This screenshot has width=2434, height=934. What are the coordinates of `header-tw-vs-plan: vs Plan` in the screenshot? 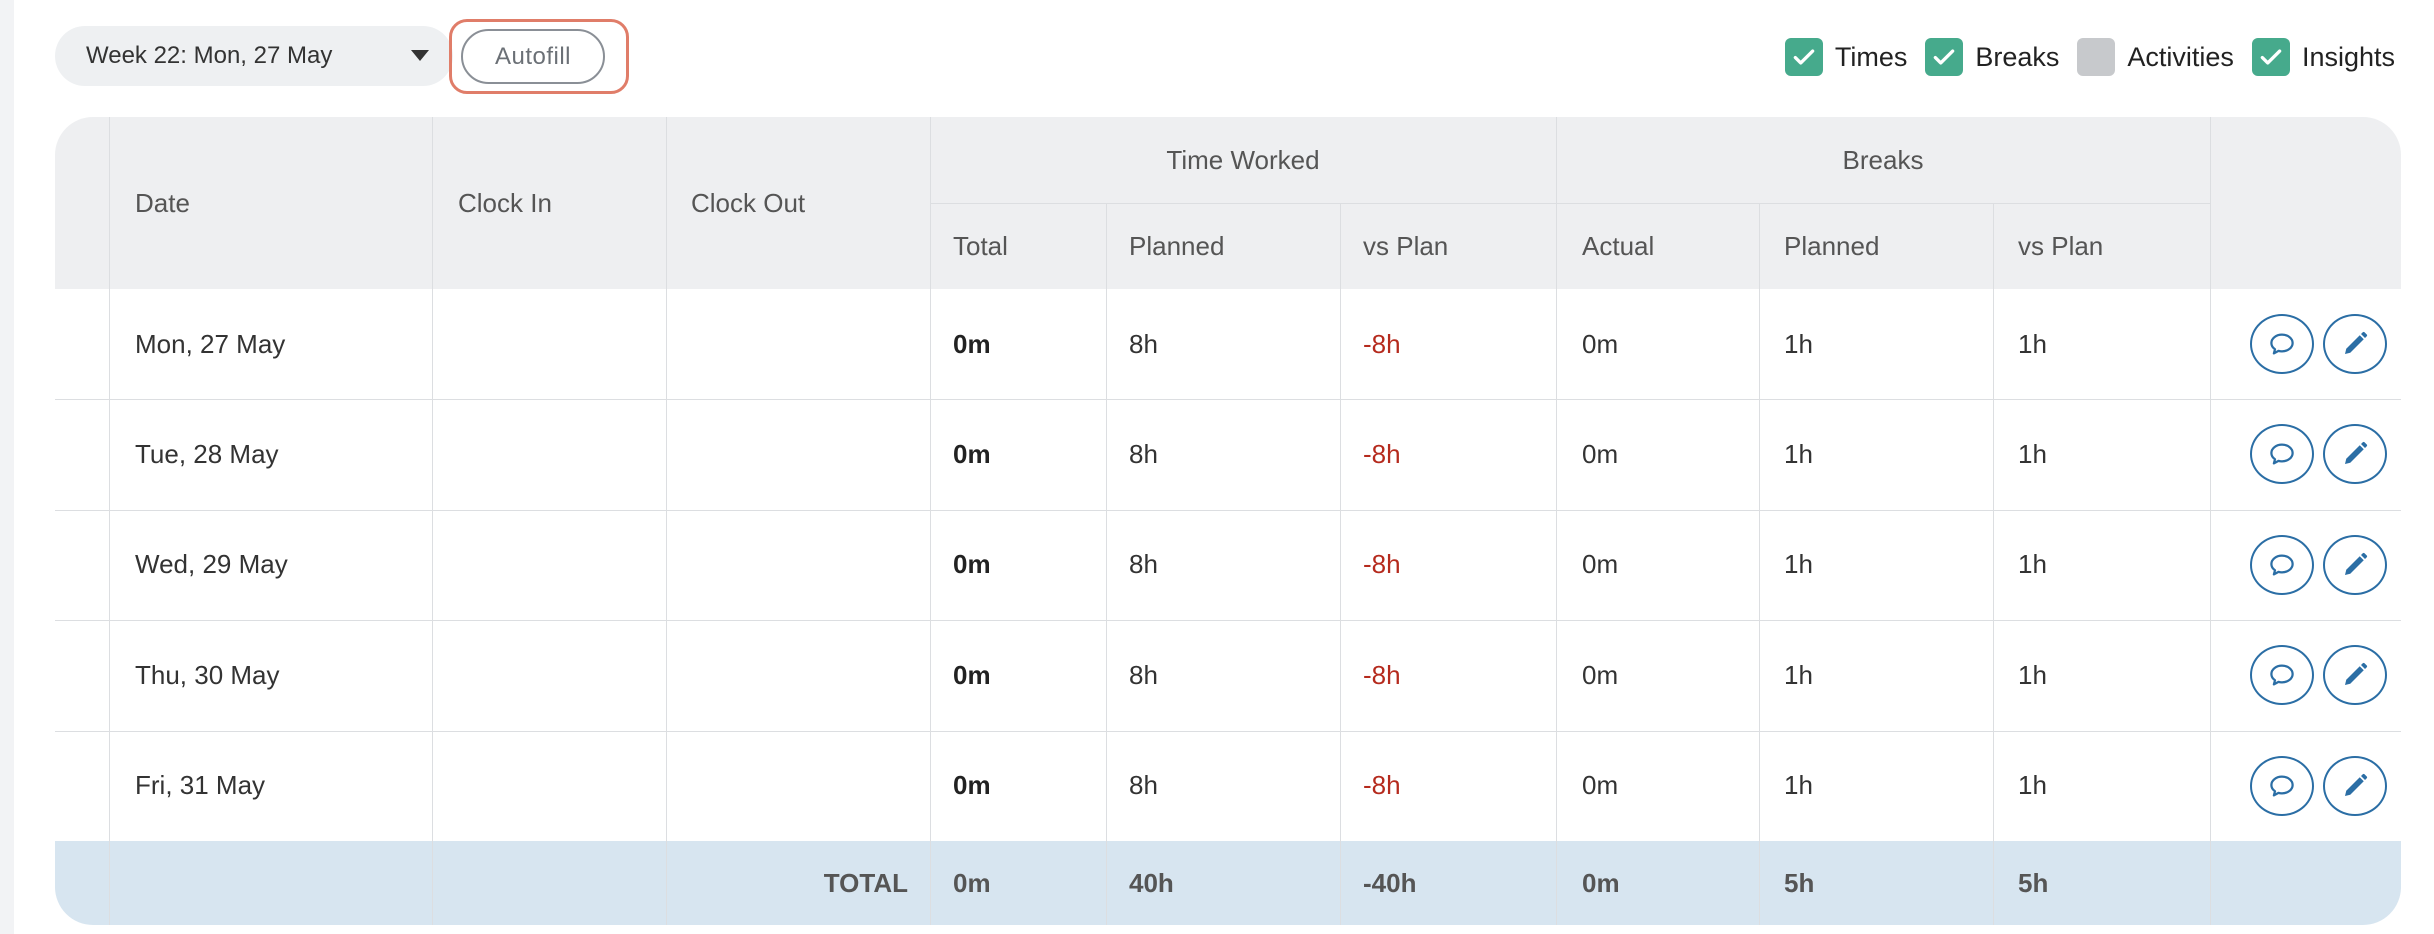 It's located at (1405, 246).